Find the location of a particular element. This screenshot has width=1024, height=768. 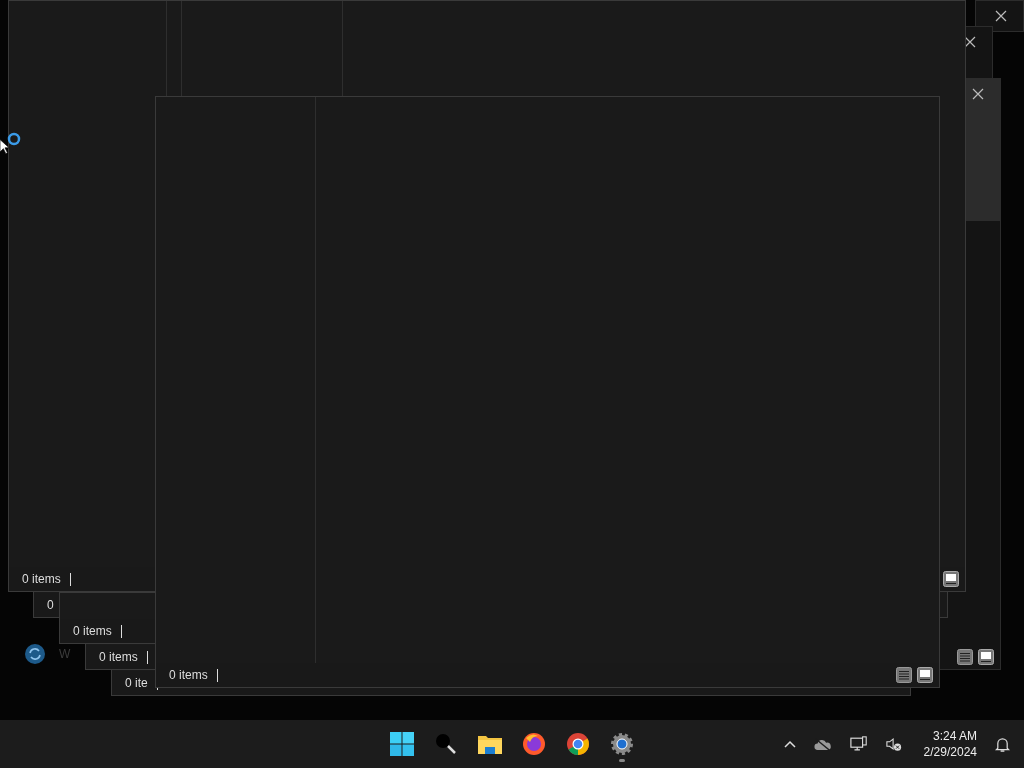

clock: 3:24 AM 2/29/2024 is located at coordinates (950, 744).